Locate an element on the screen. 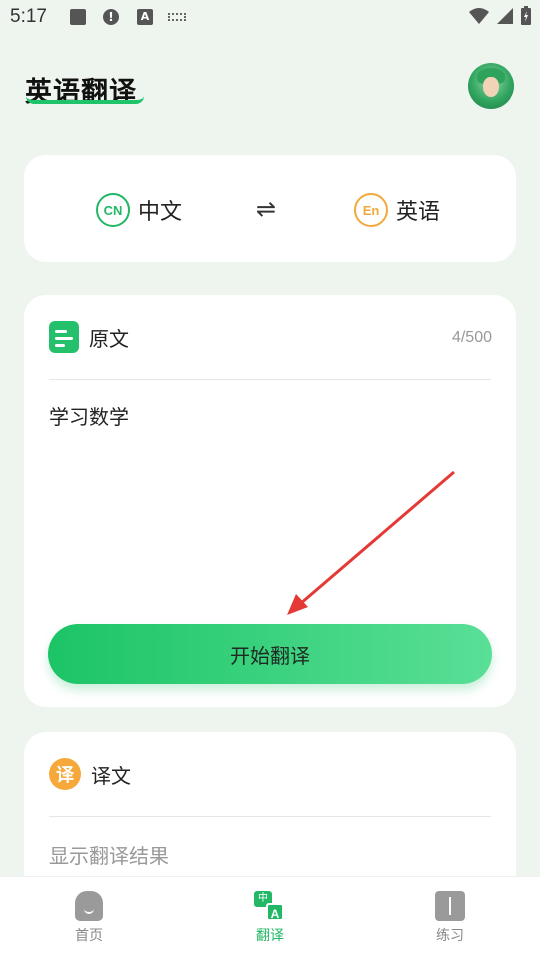 This screenshot has height=960, width=540. bottom-nav: 首页 中 A 翻译 练习 is located at coordinates (270, 918).